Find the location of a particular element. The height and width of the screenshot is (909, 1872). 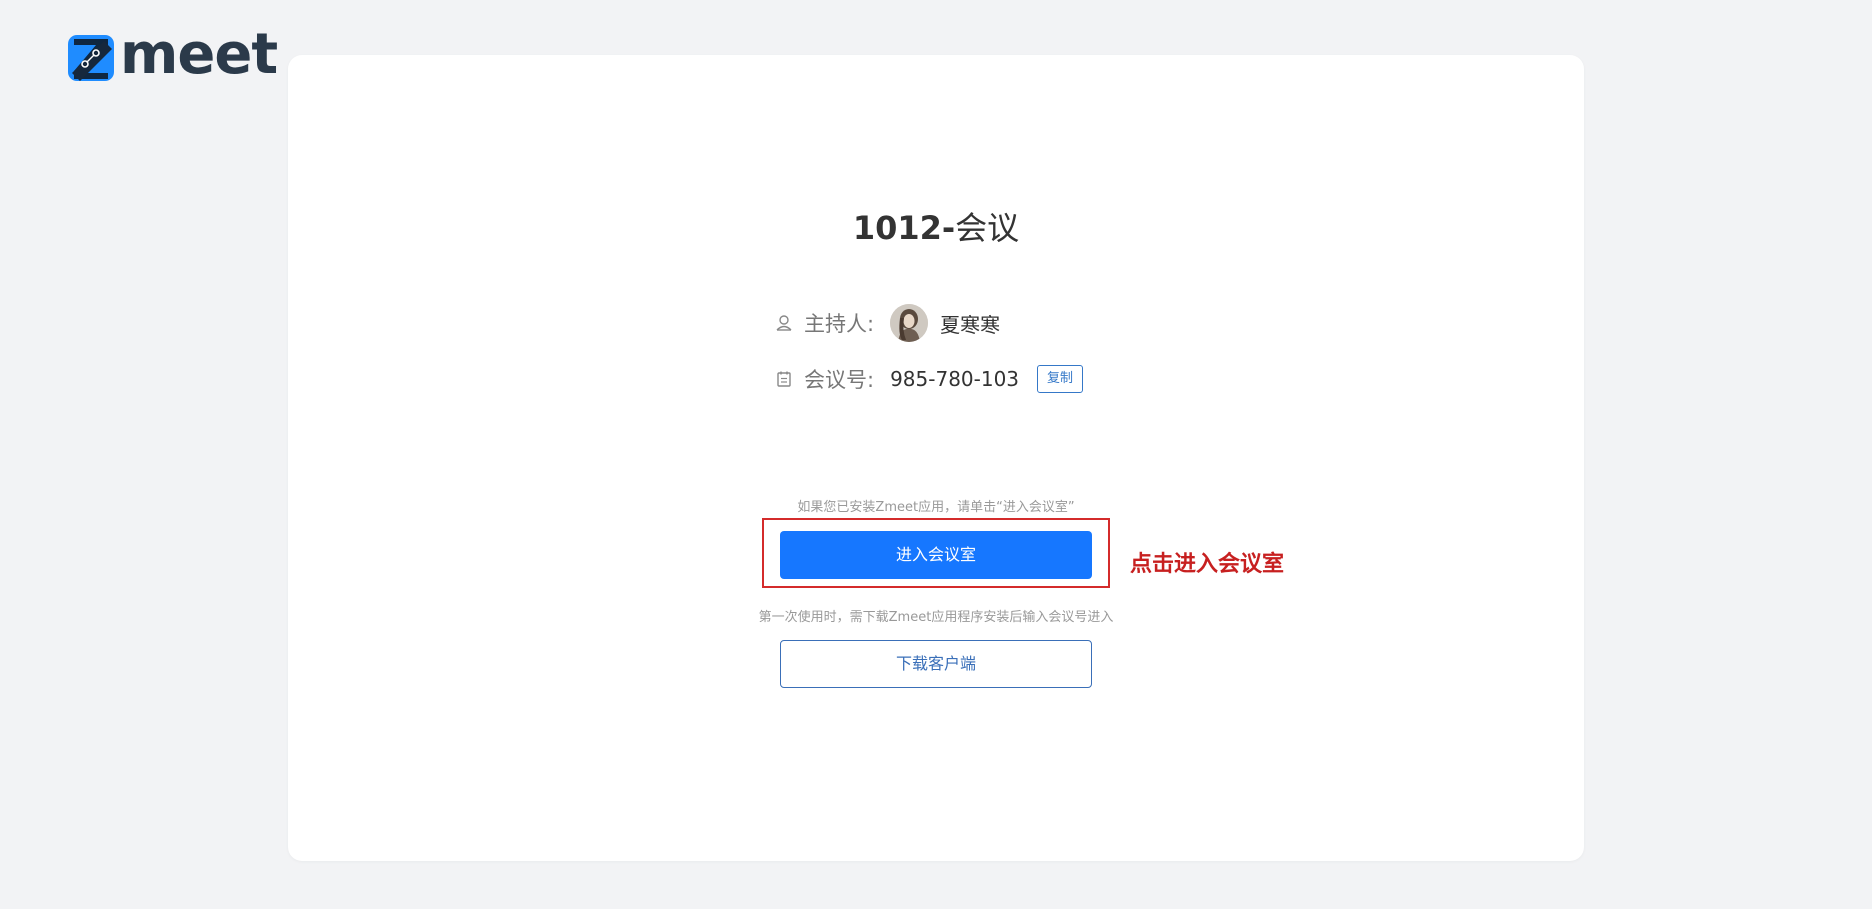

zmeet-logo: meet is located at coordinates (173, 54).